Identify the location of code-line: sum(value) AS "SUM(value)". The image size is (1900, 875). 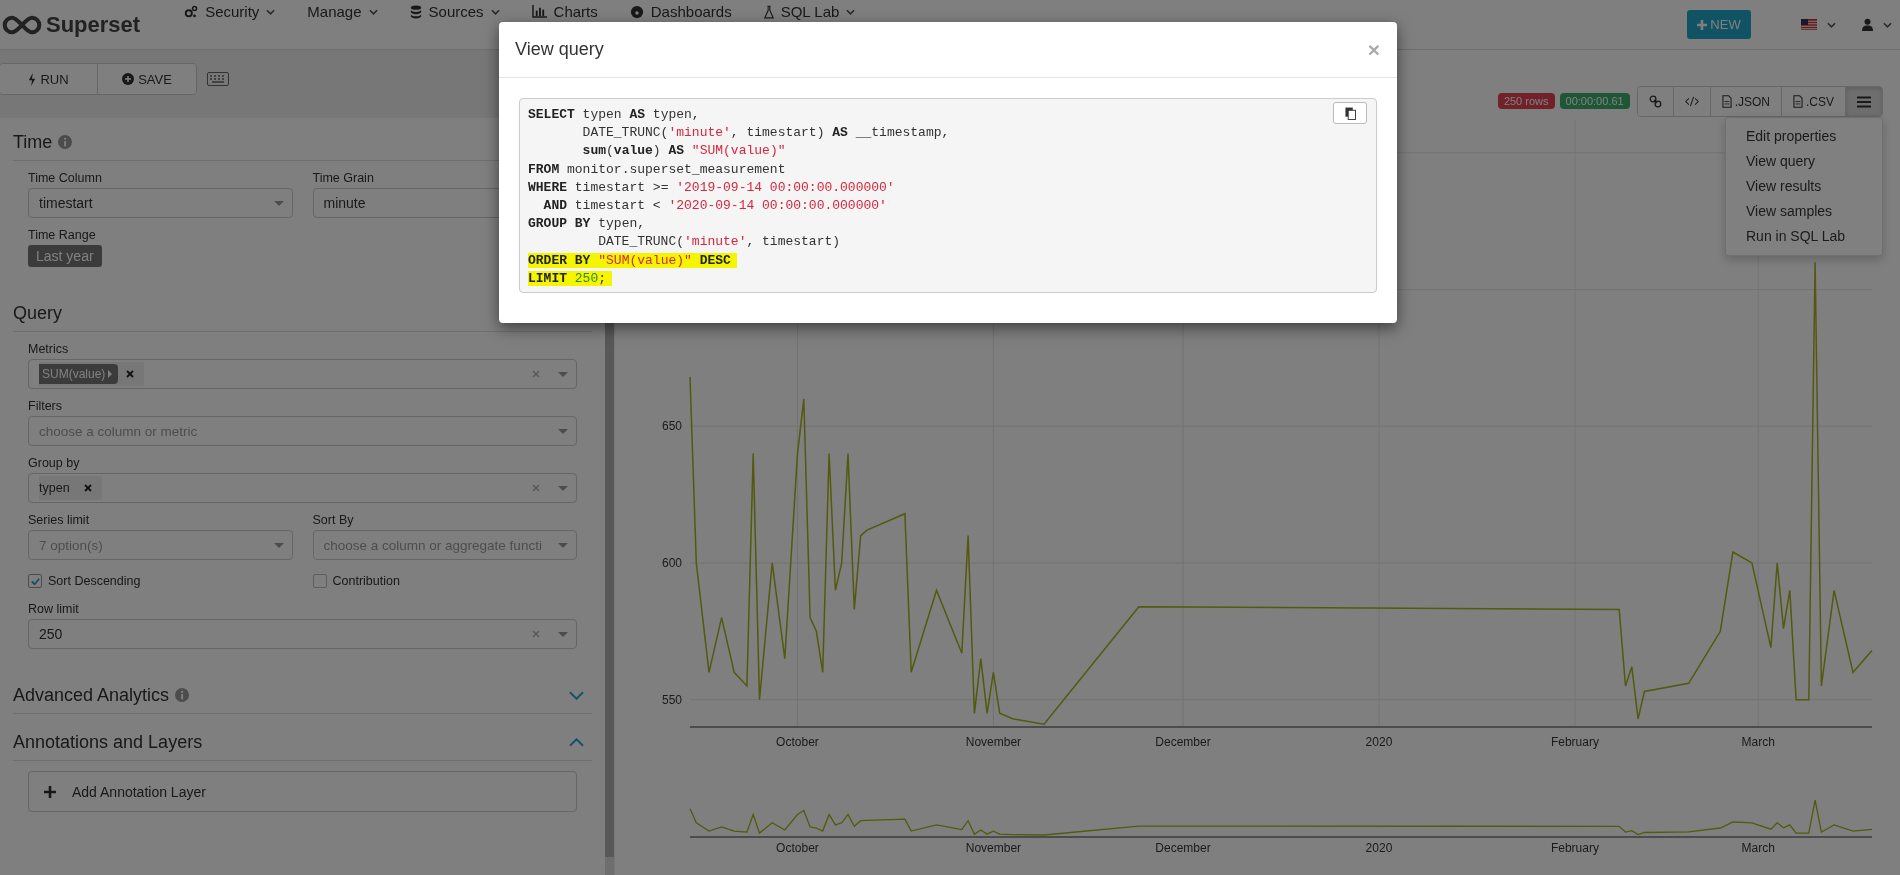
(683, 151).